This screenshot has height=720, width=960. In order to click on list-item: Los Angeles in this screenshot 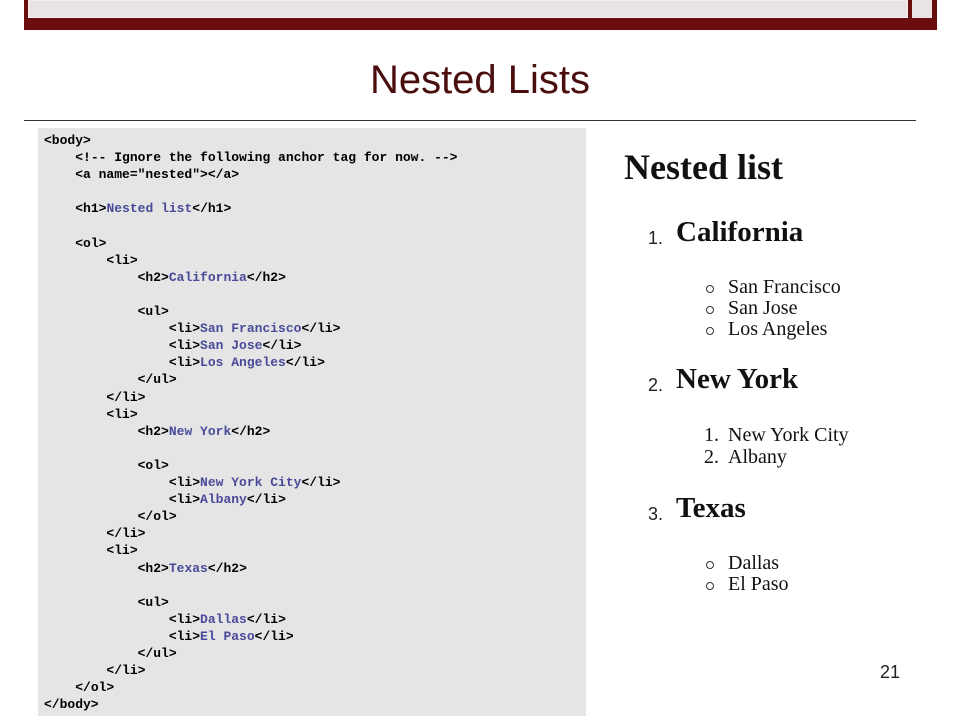, I will do `click(778, 329)`.